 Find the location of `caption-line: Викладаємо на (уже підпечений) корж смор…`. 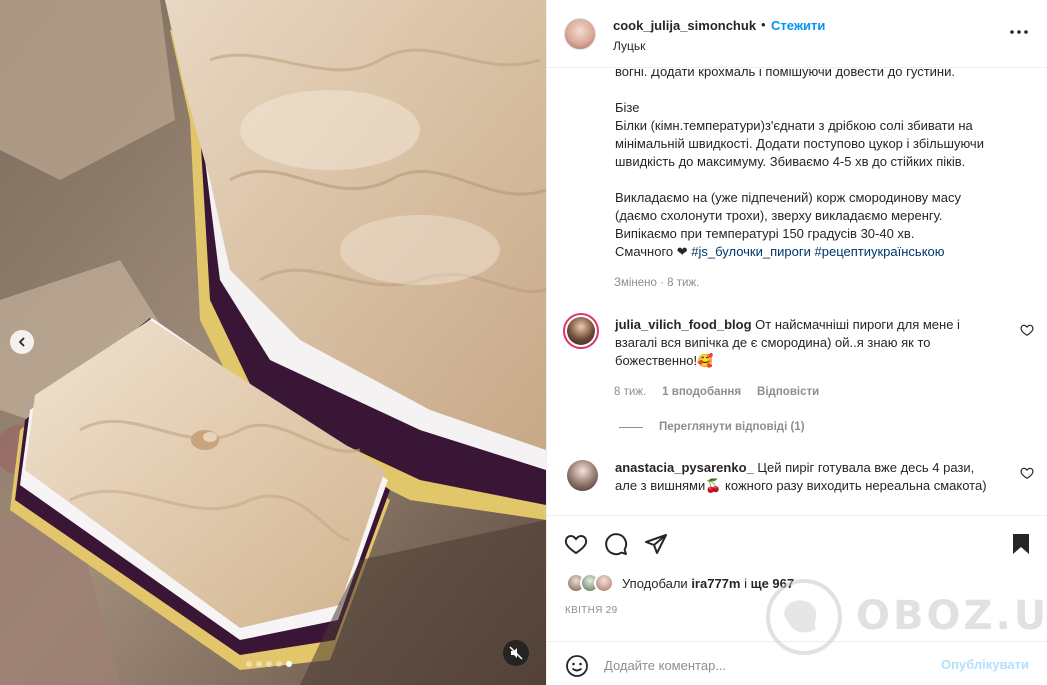

caption-line: Викладаємо на (уже підпечений) корж смор… is located at coordinates (788, 197).